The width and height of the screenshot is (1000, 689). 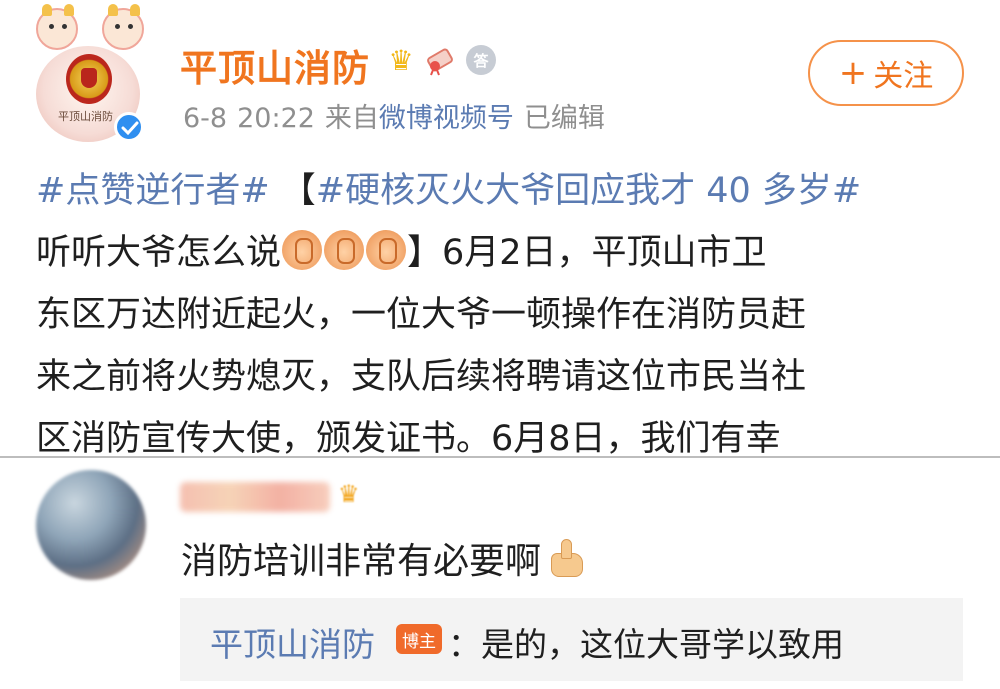 I want to click on edited-label: 已编辑, so click(x=564, y=118).